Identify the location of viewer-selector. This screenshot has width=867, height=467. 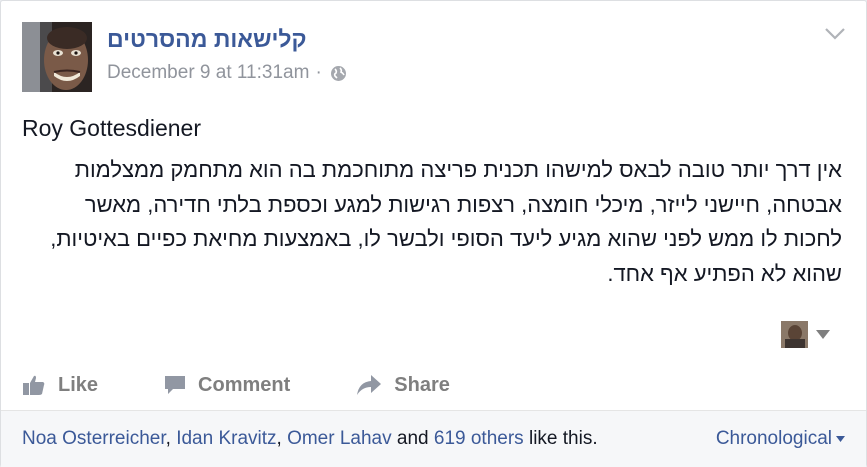
(805, 334).